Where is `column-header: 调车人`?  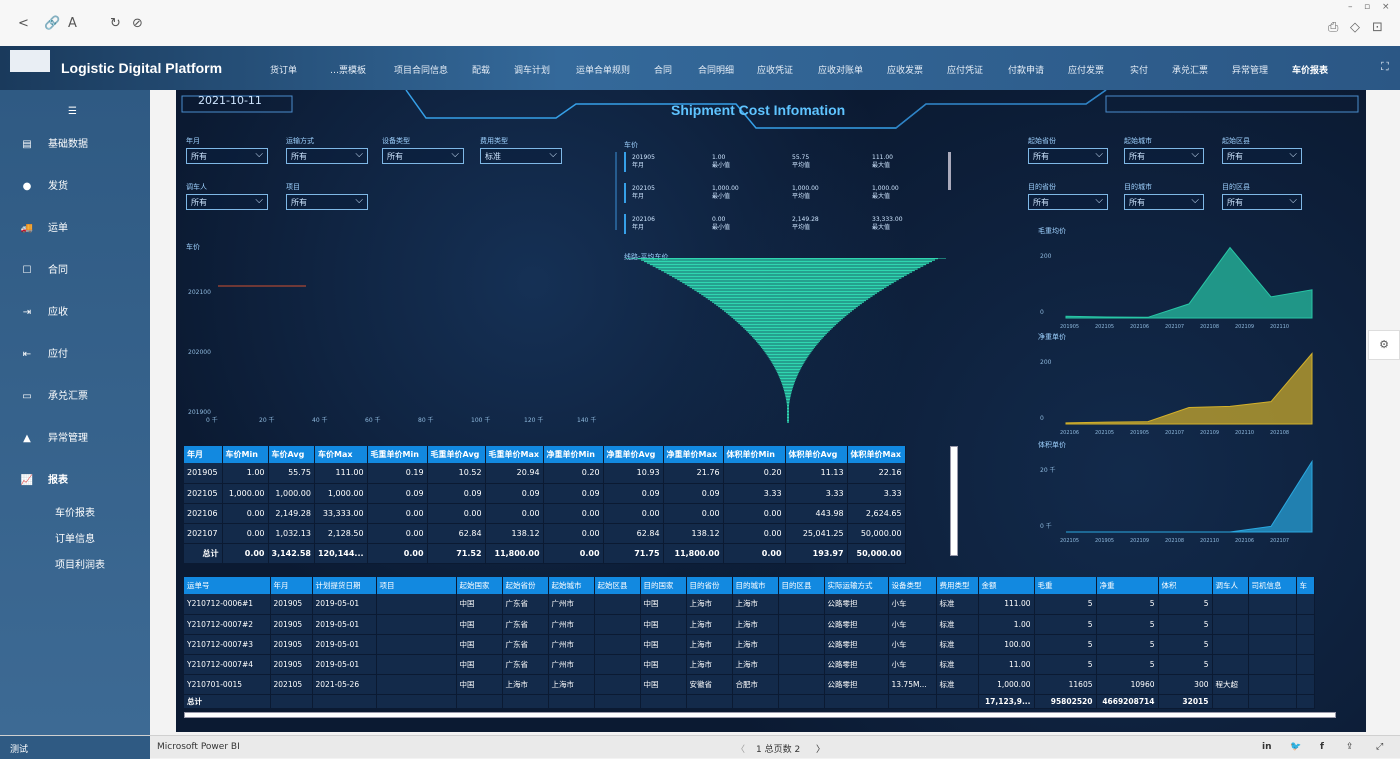
column-header: 调车人 is located at coordinates (1230, 585).